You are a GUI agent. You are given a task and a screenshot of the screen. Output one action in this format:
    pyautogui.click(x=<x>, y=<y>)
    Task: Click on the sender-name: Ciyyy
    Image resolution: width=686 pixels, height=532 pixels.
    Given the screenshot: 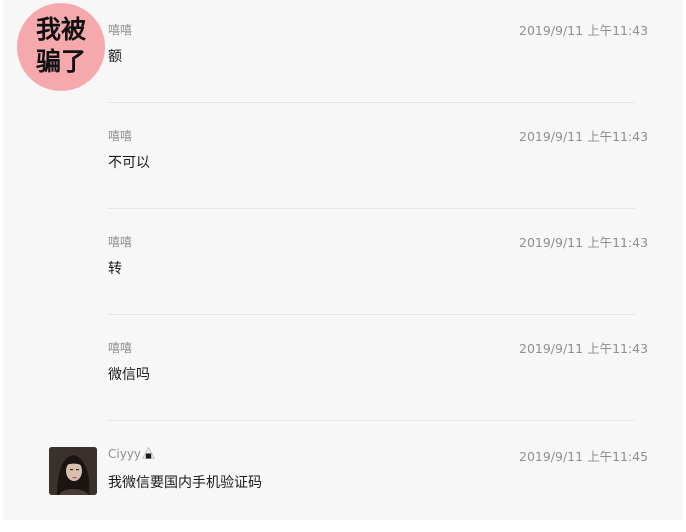 What is the action you would take?
    pyautogui.click(x=132, y=454)
    